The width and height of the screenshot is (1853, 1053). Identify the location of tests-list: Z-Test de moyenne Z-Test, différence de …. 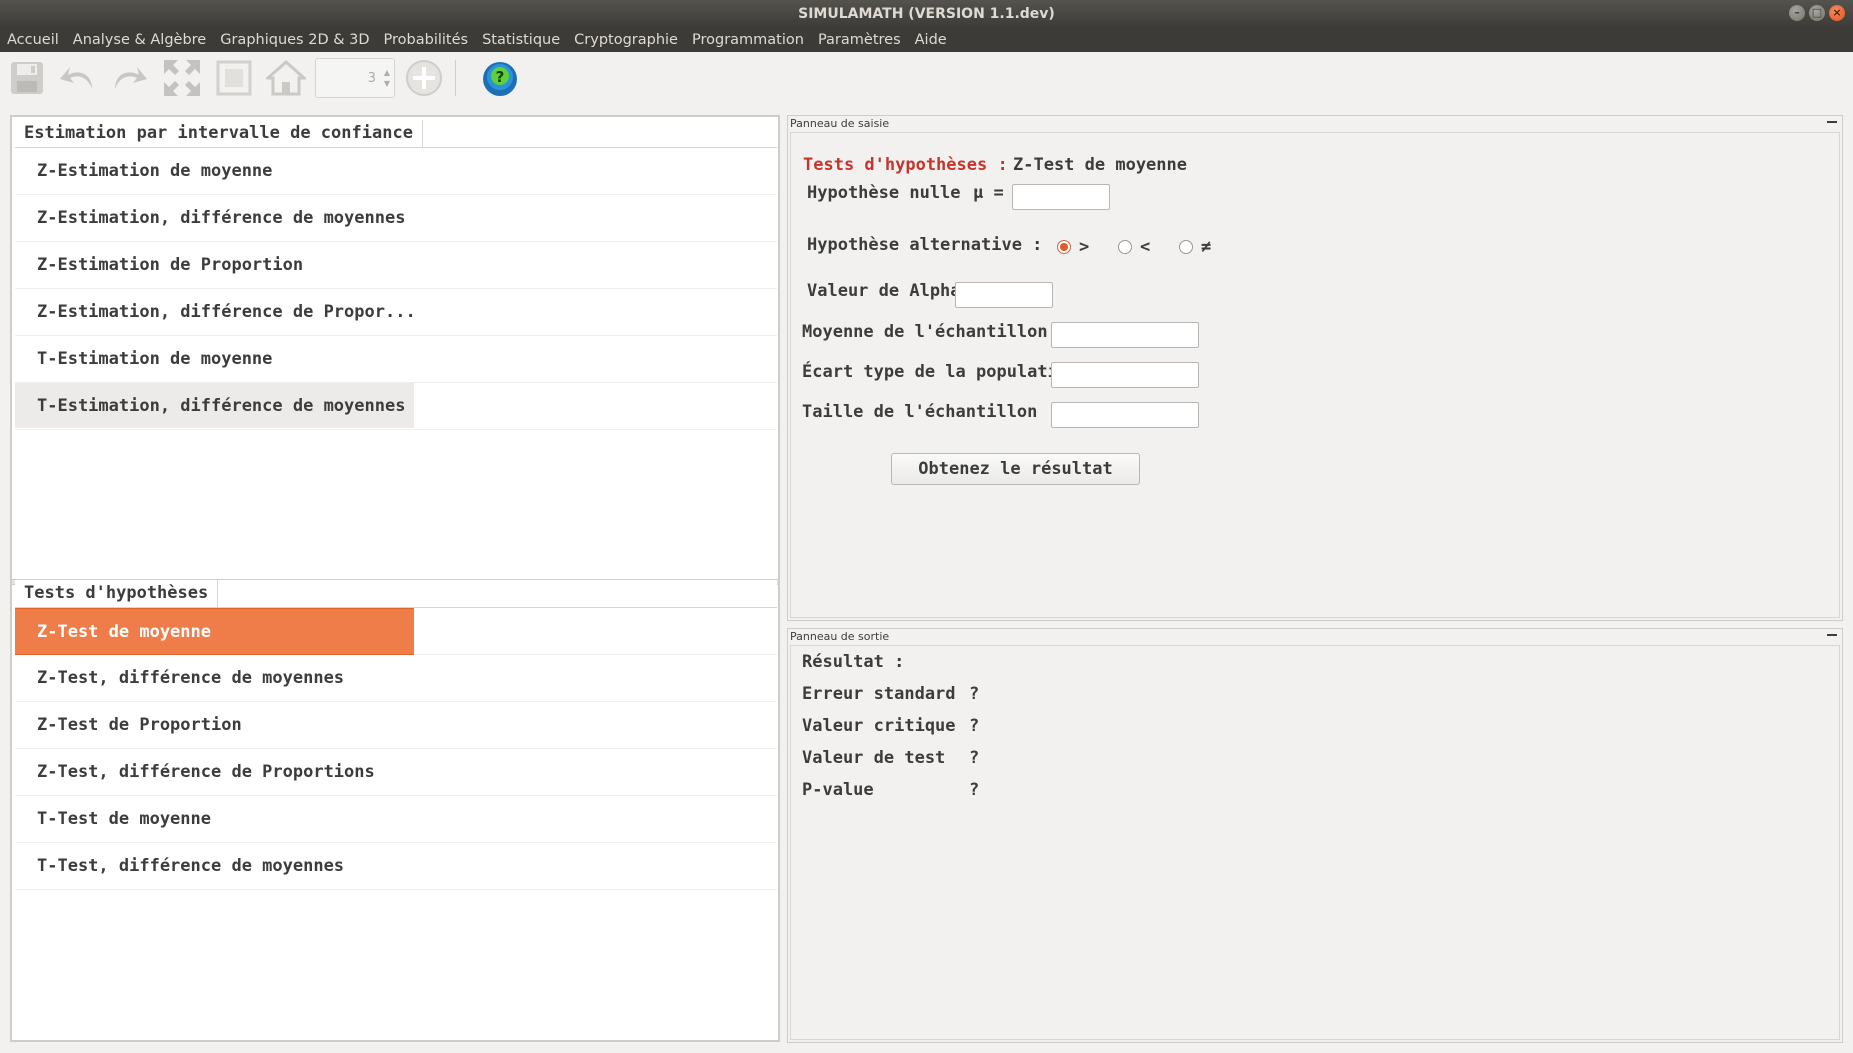
(396, 749).